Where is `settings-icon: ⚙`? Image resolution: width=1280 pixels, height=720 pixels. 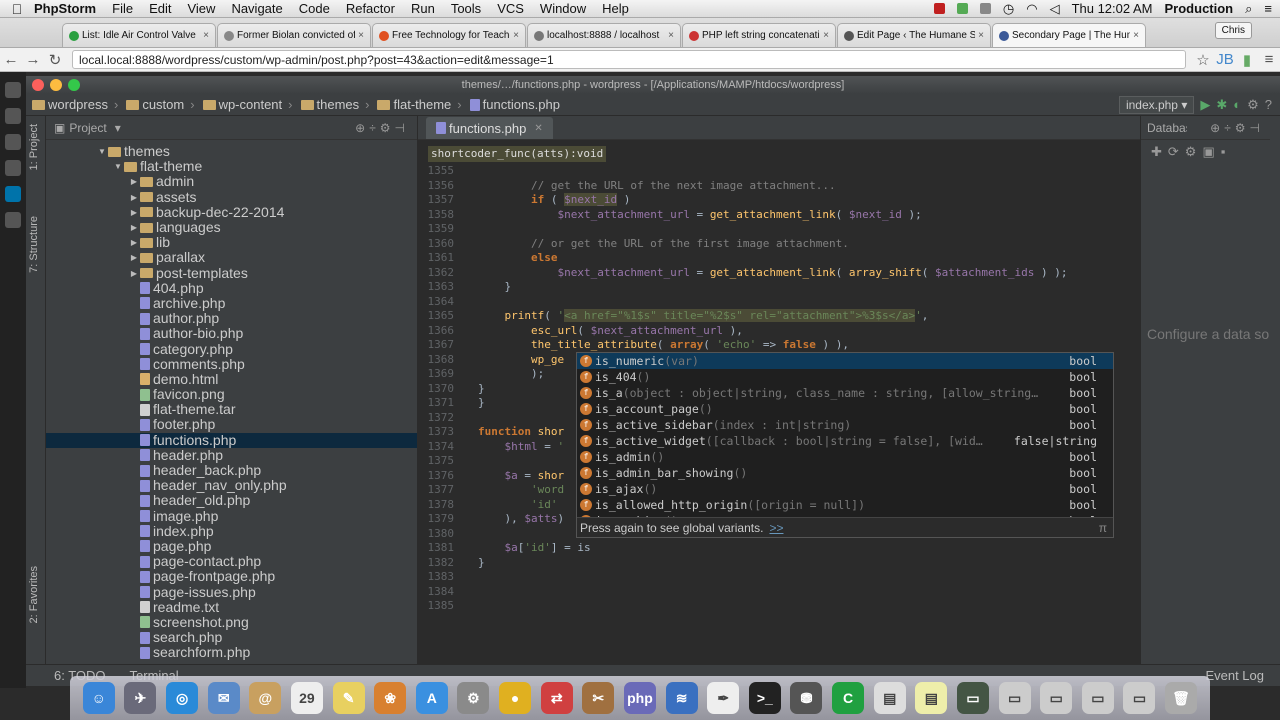 settings-icon: ⚙ is located at coordinates (1253, 105).